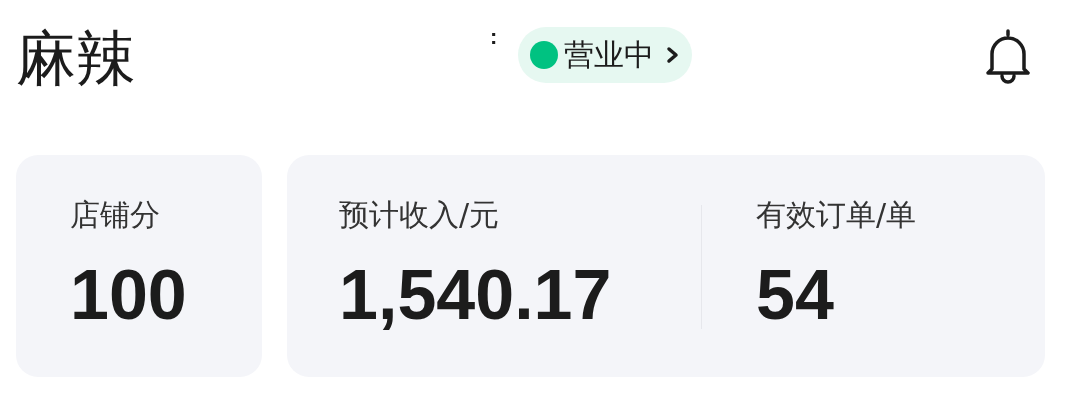 The image size is (1080, 408). I want to click on stat-label: 有效订单/单, so click(836, 215).